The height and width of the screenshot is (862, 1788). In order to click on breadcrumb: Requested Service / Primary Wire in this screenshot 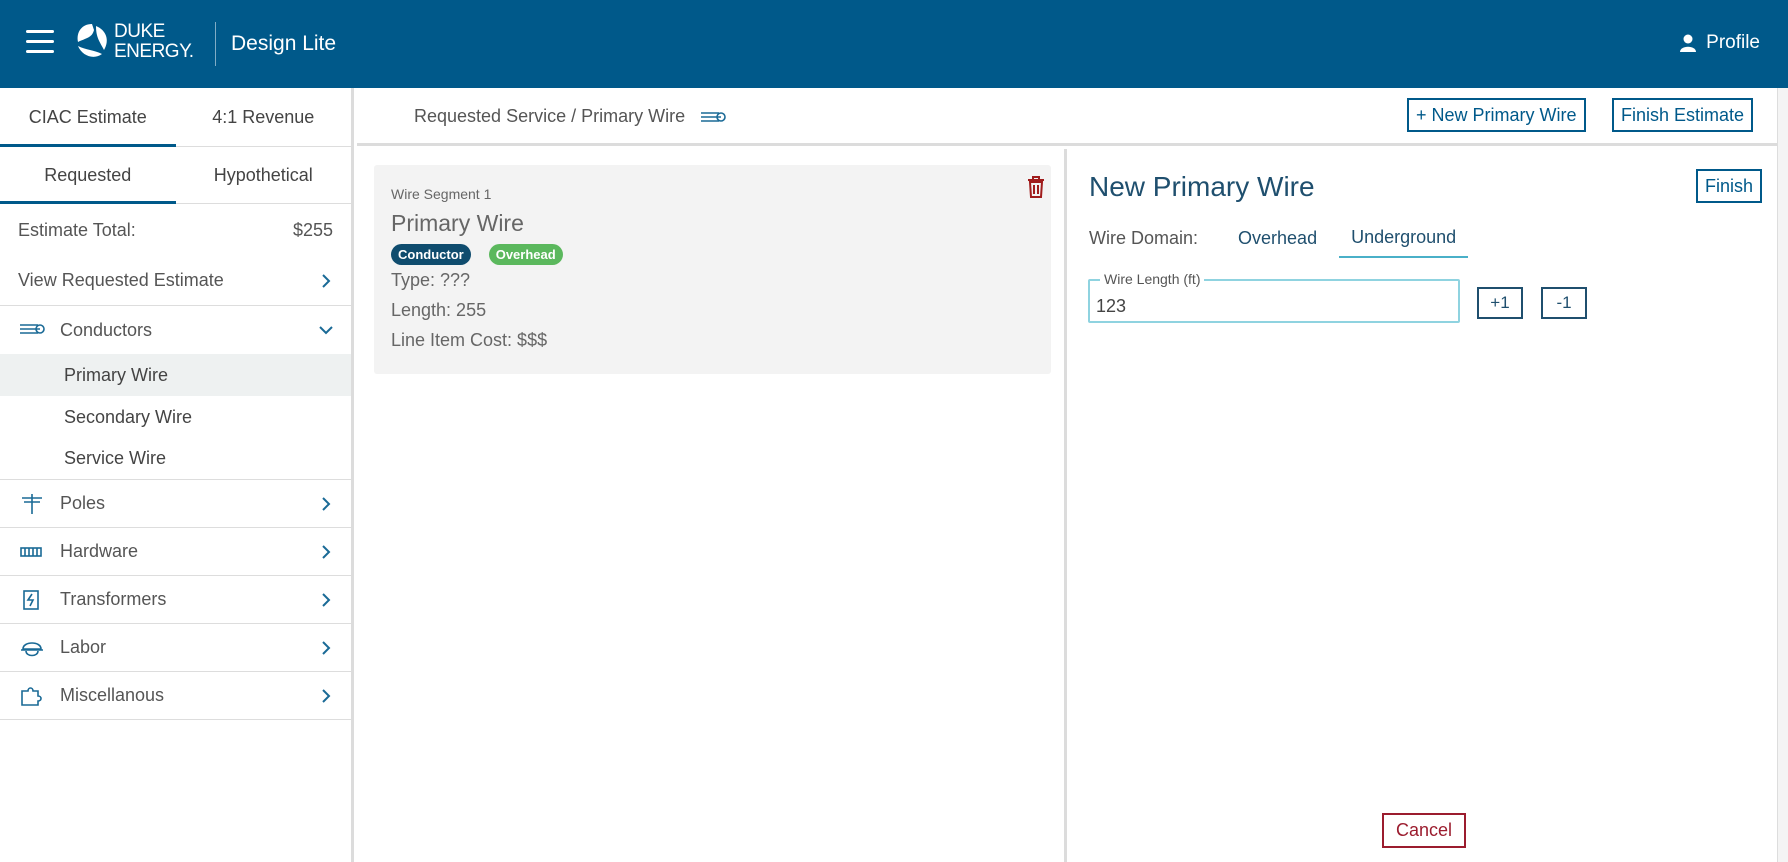, I will do `click(570, 116)`.